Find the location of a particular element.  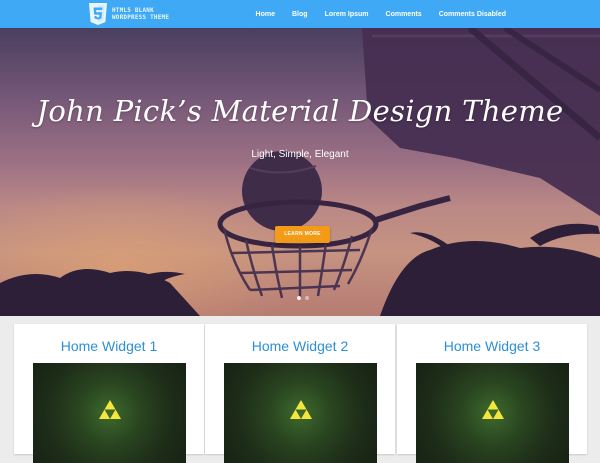

home-widget-1: Home Widget 1 is located at coordinates (109, 393).